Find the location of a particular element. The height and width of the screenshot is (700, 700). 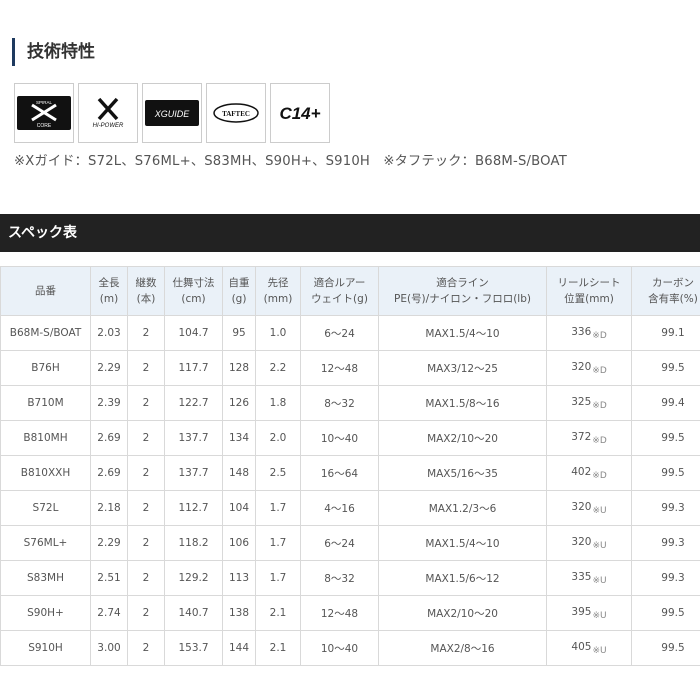

svg-text: CORE is located at coordinates (44, 126).